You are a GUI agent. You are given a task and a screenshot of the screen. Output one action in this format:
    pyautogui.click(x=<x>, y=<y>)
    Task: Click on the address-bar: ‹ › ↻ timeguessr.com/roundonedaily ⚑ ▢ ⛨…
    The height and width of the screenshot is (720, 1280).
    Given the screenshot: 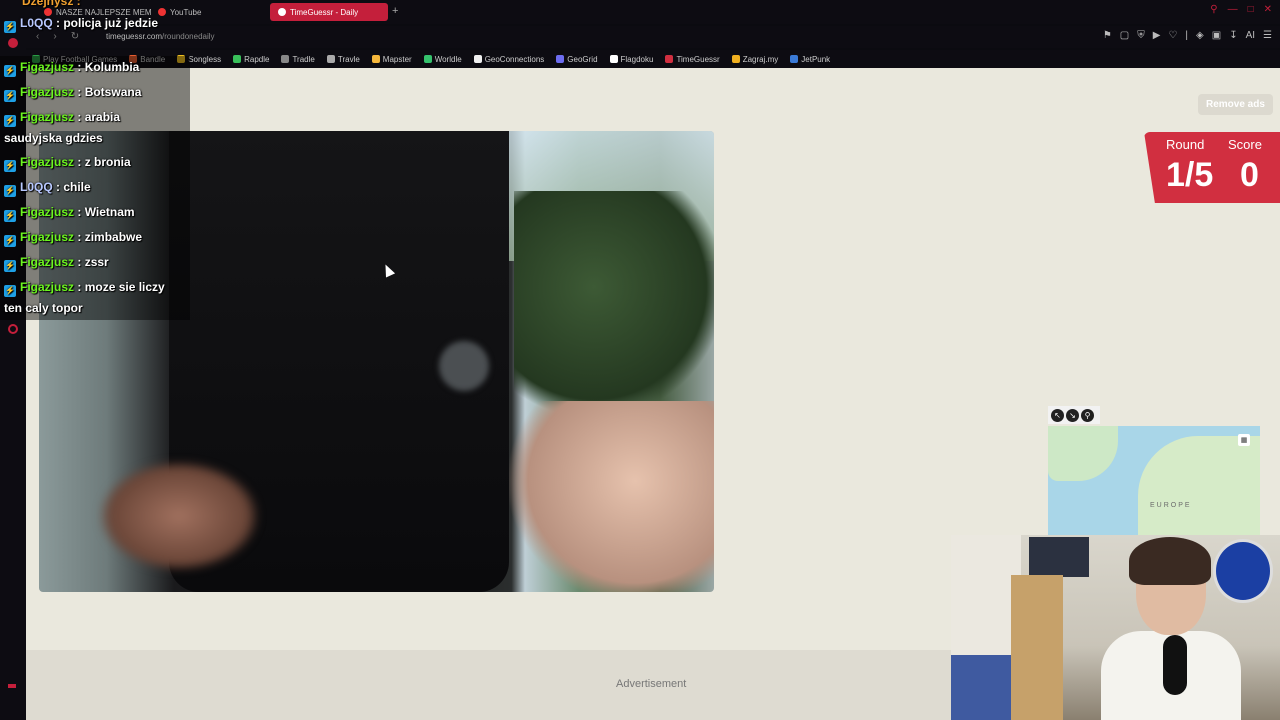 What is the action you would take?
    pyautogui.click(x=653, y=37)
    